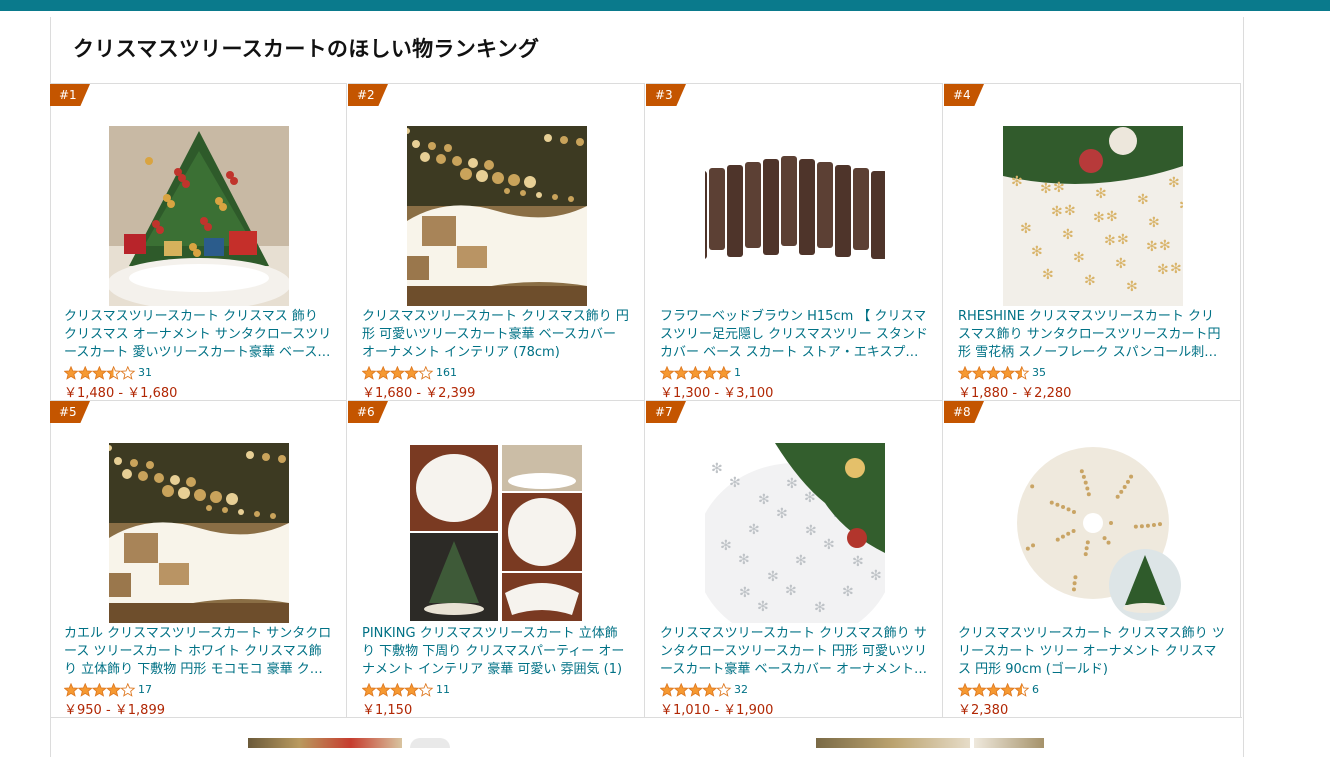 This screenshot has height=757, width=1330. I want to click on rank-badge: #1, so click(70, 95).